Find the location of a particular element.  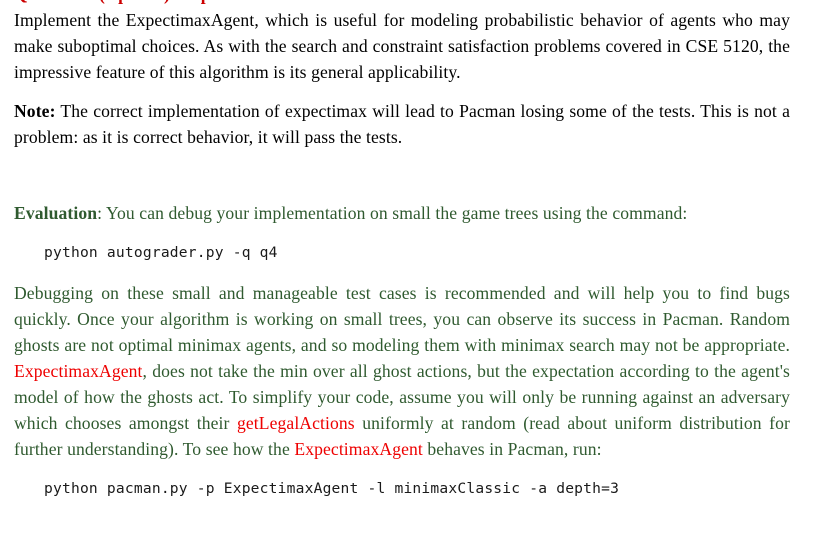

keyword-get-legal-actions: getLegalActions is located at coordinates (295, 423).